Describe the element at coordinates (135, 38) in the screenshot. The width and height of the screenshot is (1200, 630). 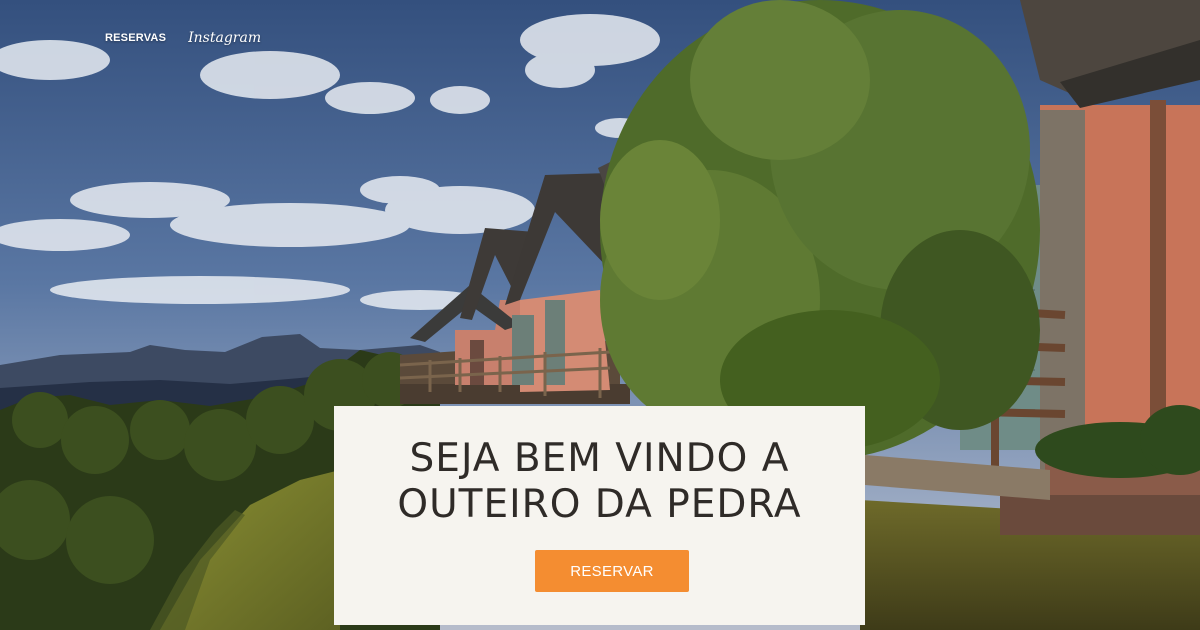
I see `nav-link-reservas: RESERVAS` at that location.